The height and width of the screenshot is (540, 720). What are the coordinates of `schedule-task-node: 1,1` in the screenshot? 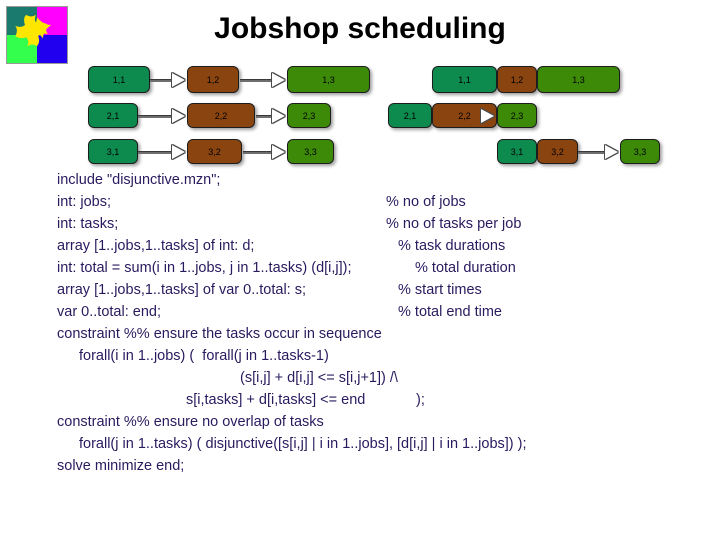 It's located at (464, 79).